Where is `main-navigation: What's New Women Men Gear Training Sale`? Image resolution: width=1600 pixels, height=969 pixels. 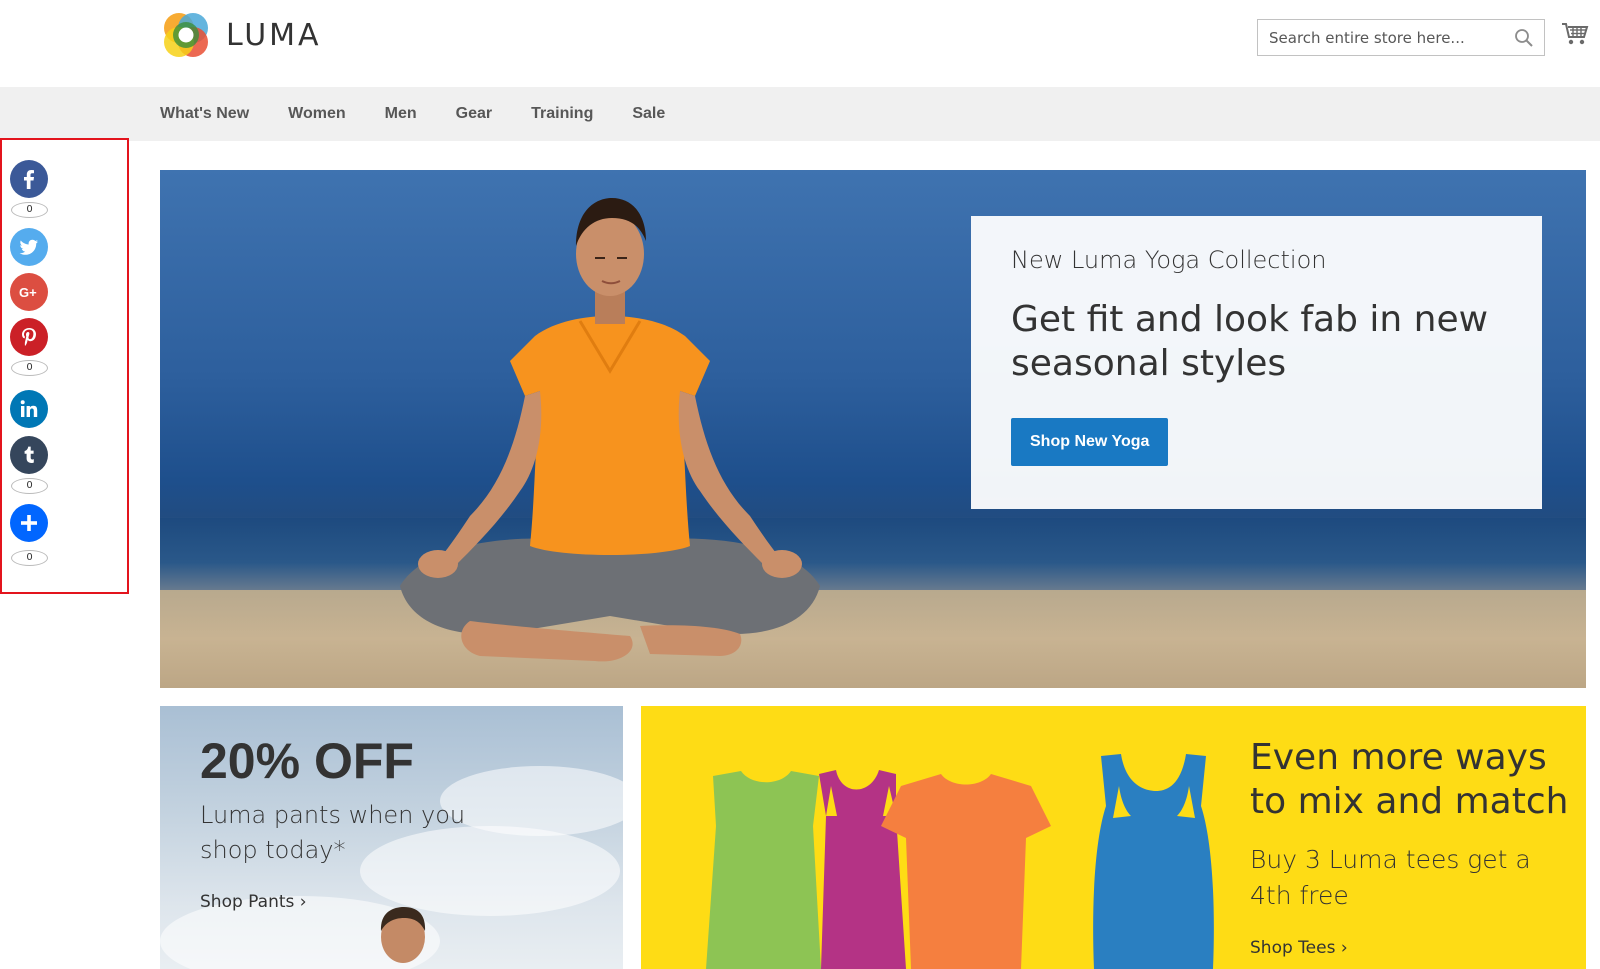
main-navigation: What's New Women Men Gear Training Sale is located at coordinates (800, 114).